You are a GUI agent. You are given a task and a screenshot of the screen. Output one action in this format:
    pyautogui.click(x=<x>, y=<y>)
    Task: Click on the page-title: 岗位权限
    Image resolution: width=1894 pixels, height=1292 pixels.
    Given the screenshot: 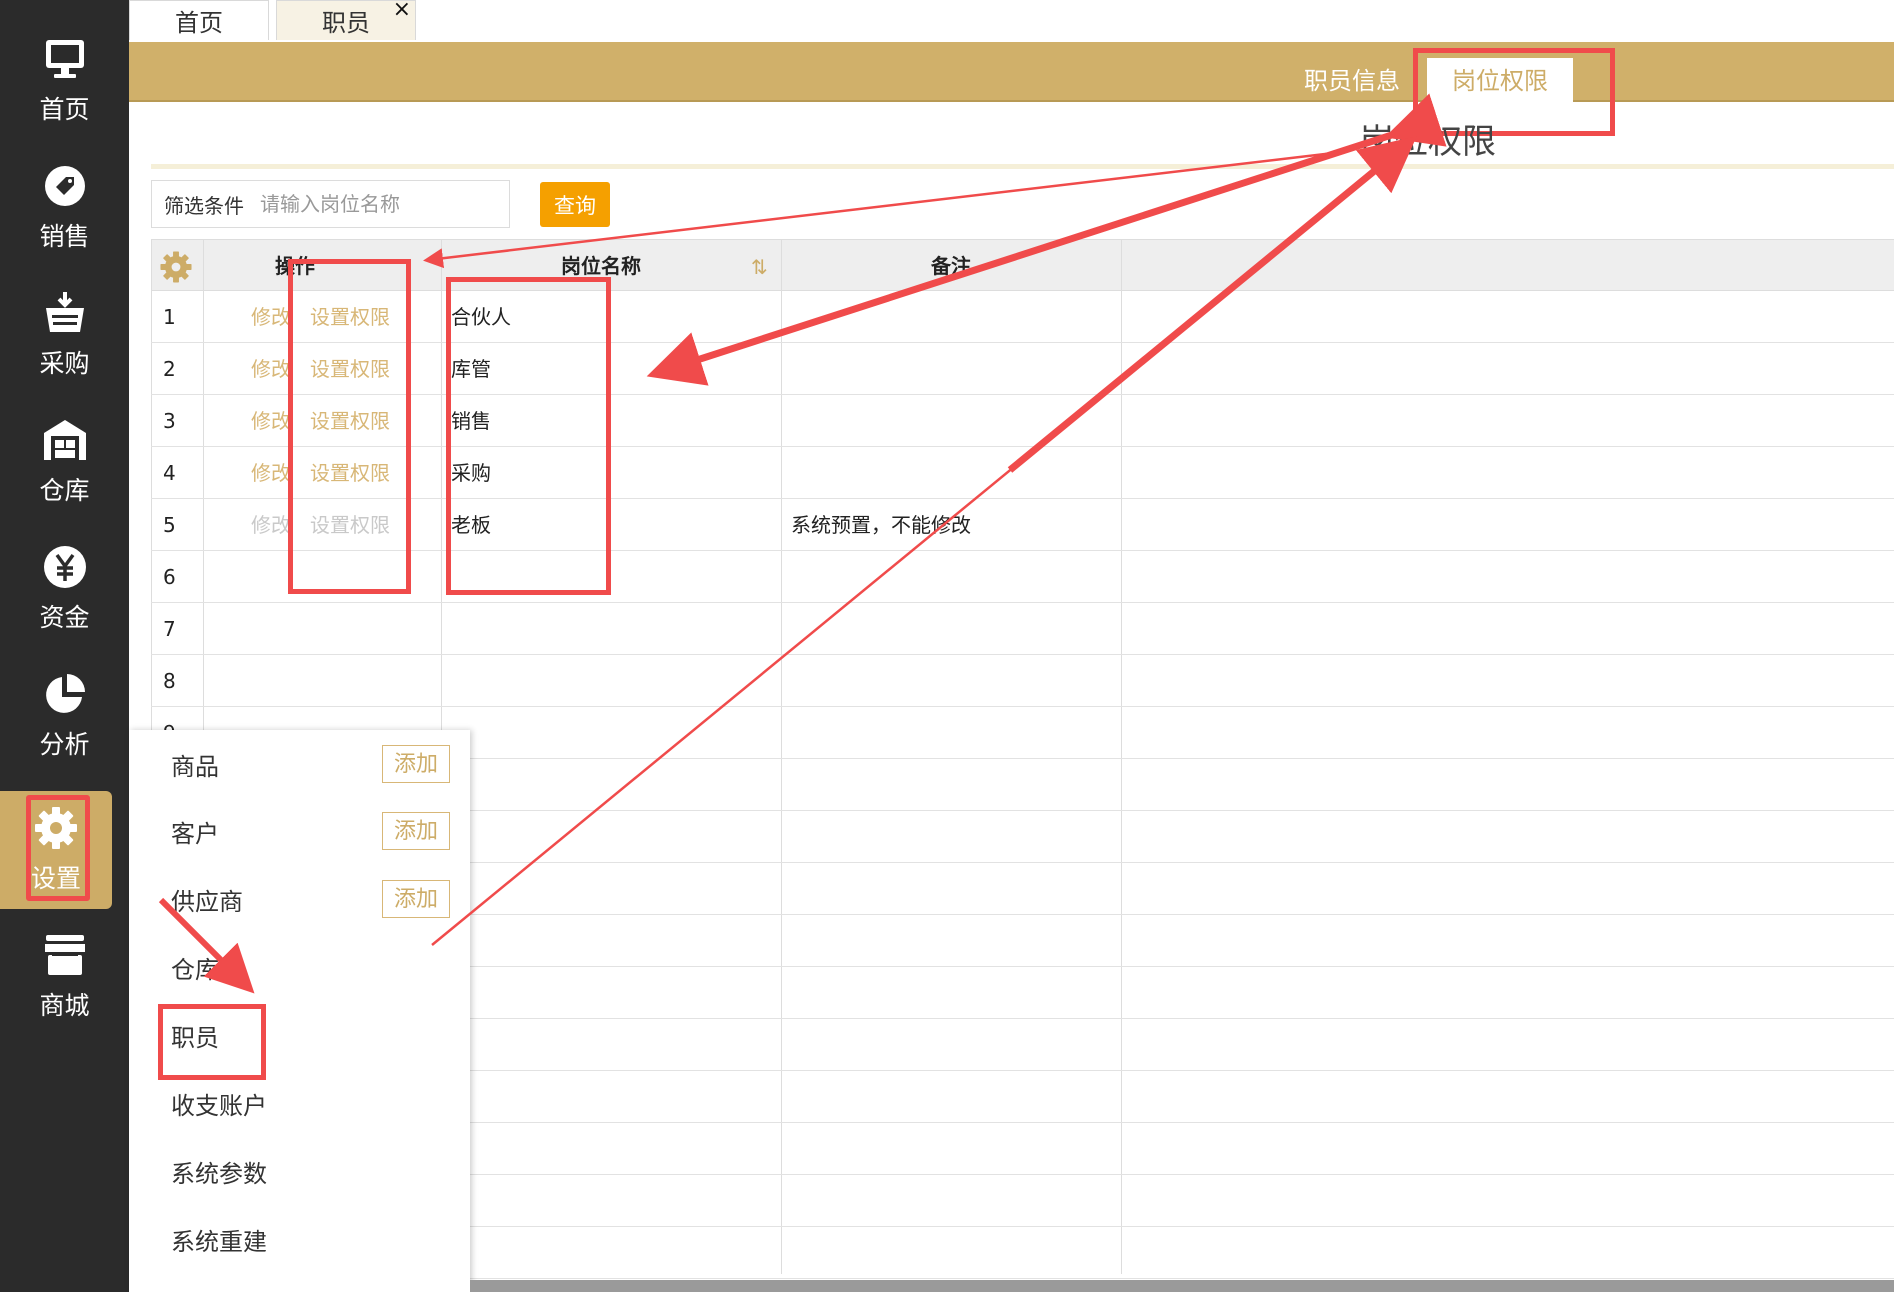 What is the action you would take?
    pyautogui.click(x=1428, y=142)
    